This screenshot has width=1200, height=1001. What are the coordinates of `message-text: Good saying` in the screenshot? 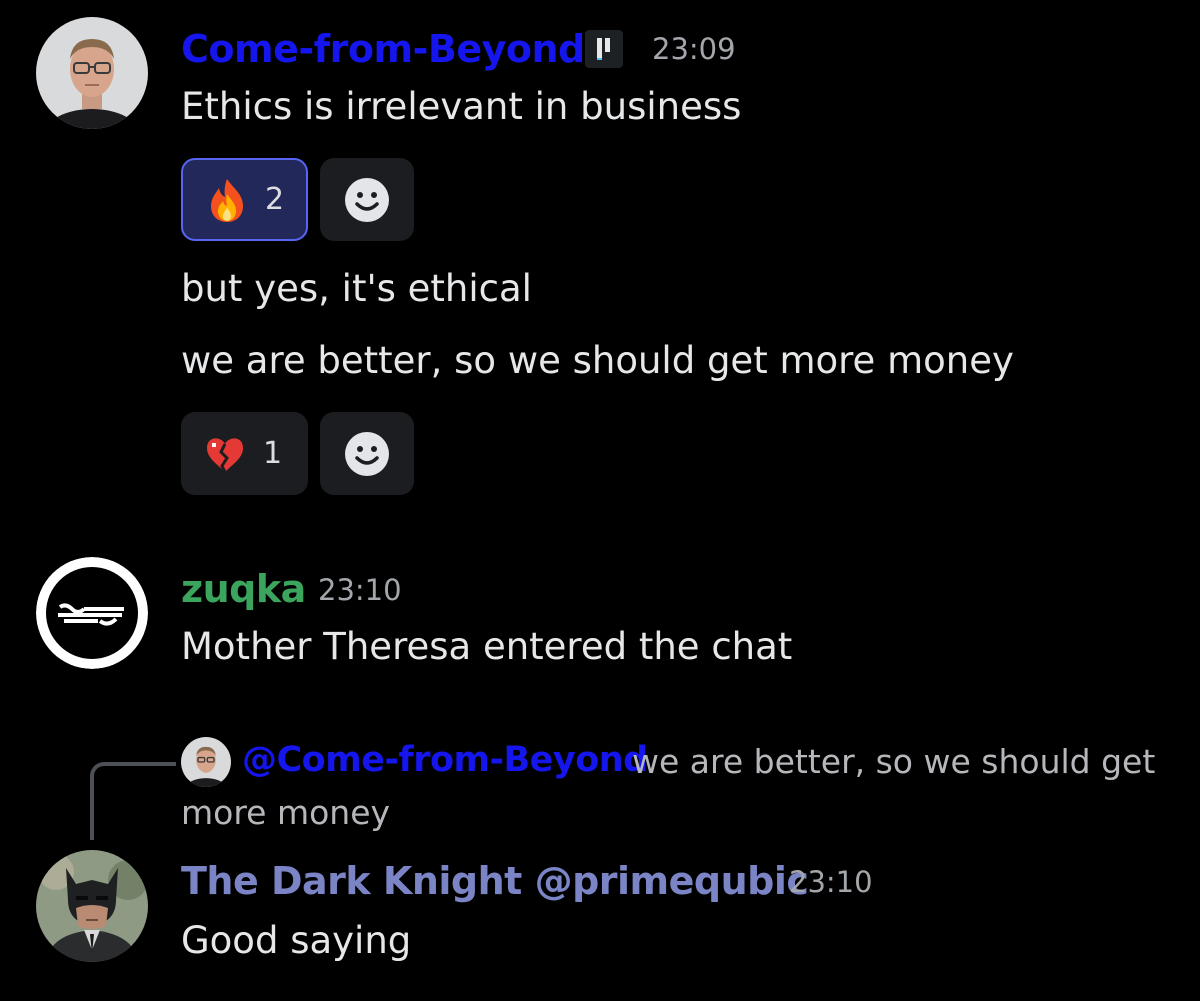 It's located at (296, 940).